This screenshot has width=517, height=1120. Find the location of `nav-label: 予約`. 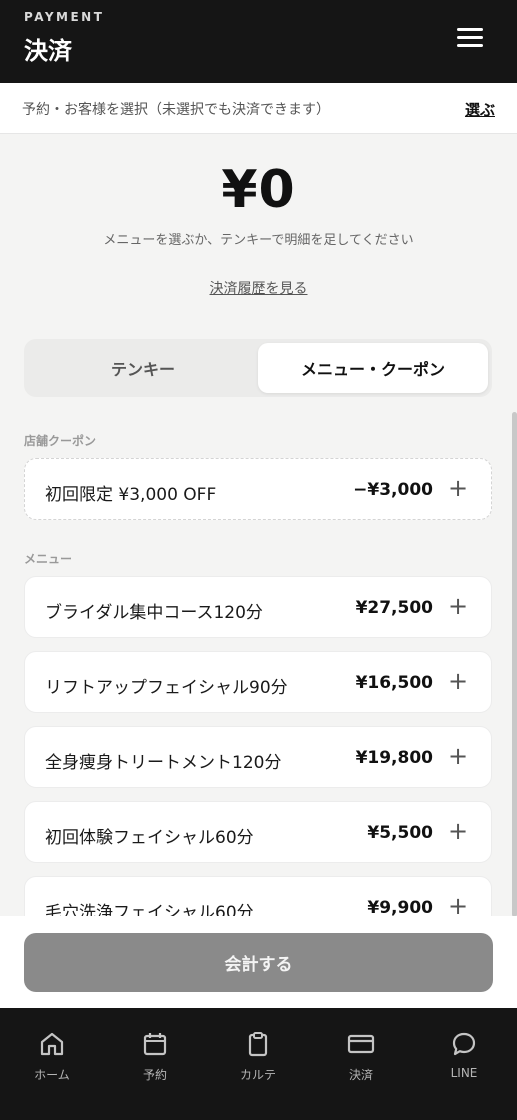

nav-label: 予約 is located at coordinates (154, 1075).